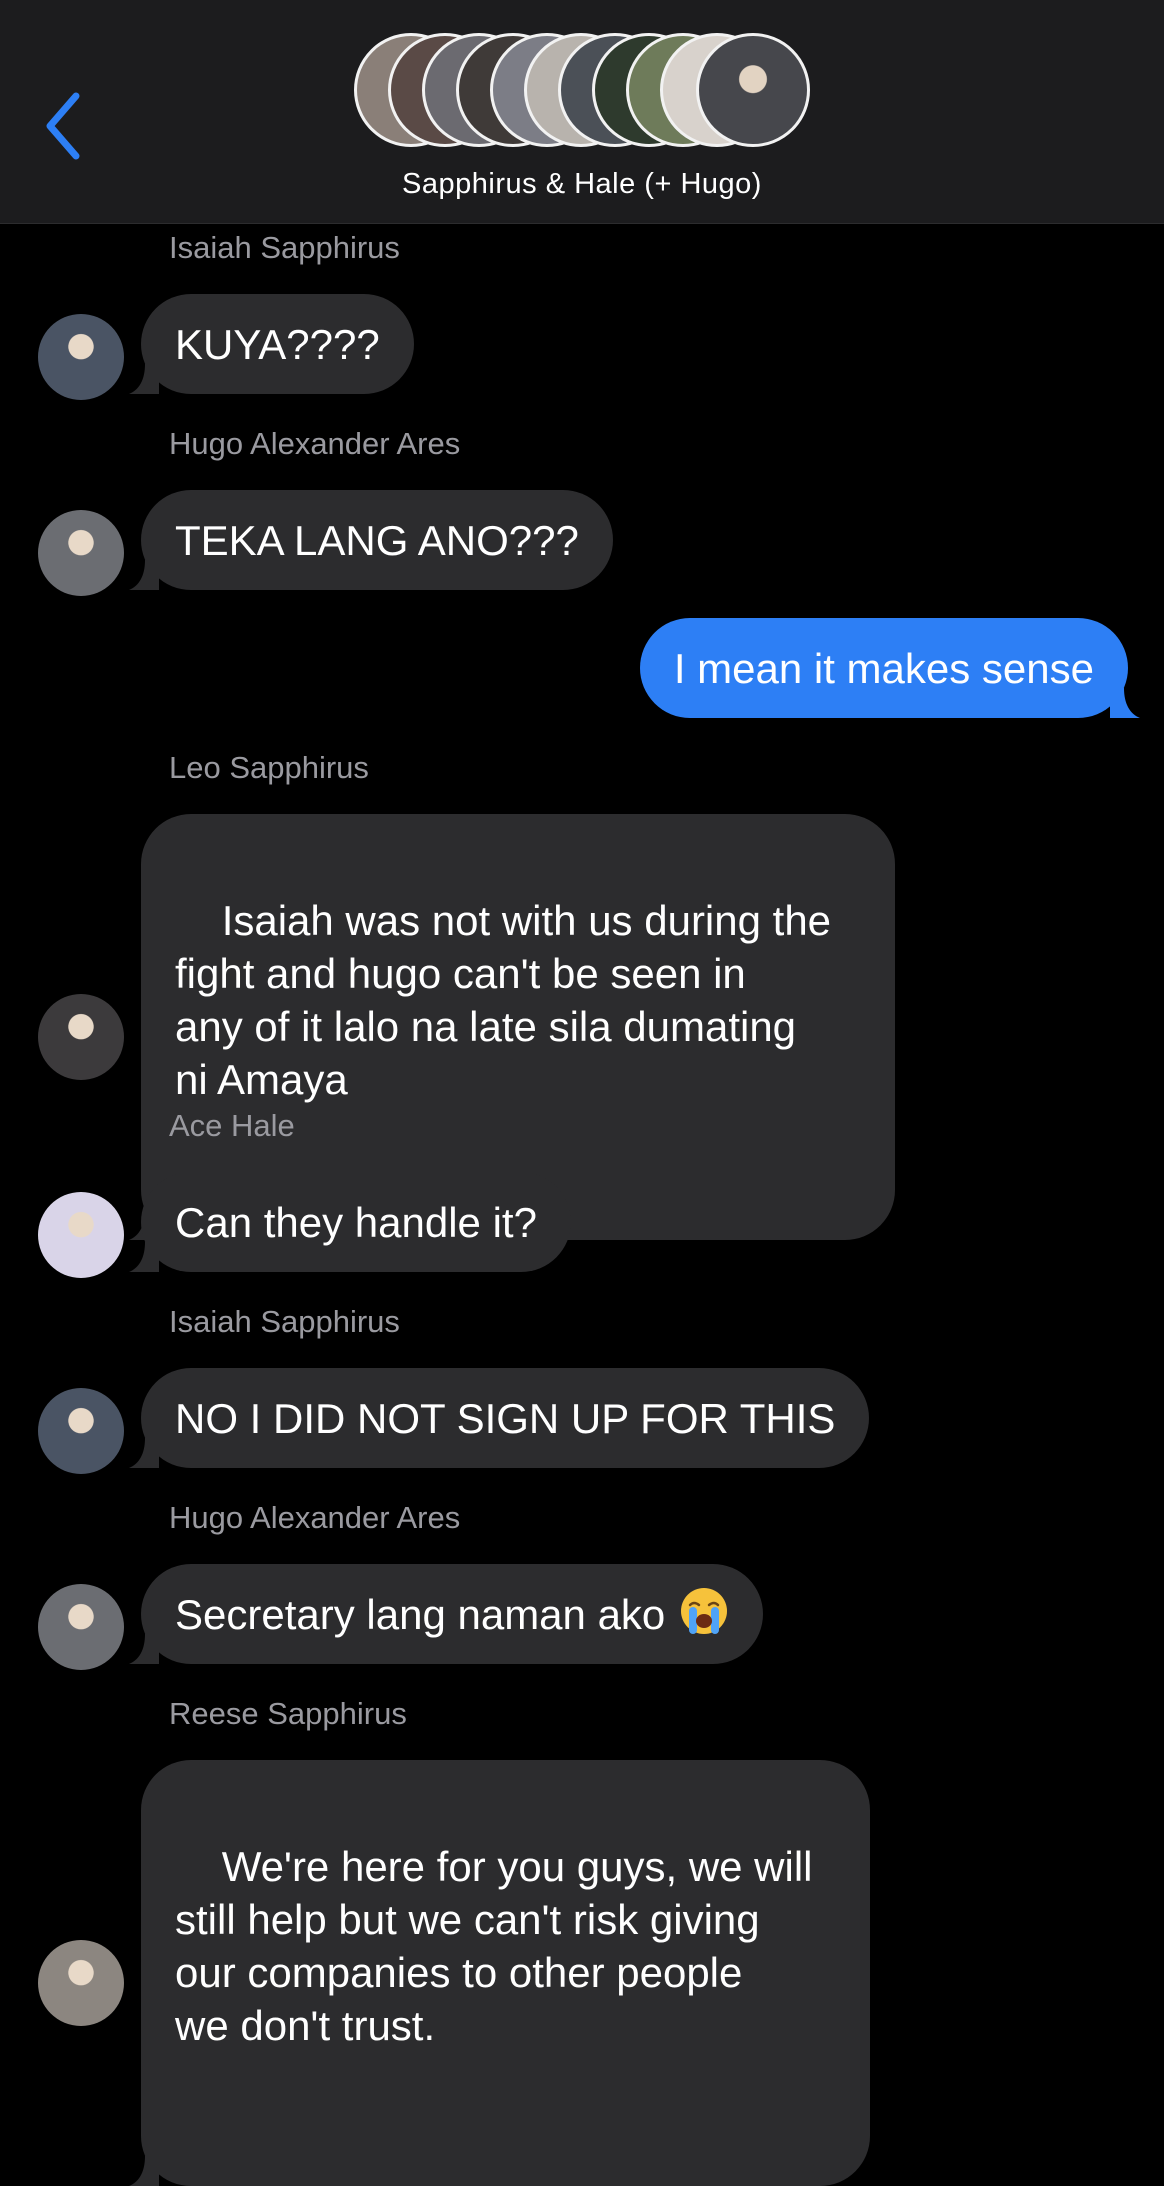  I want to click on chevron-left-icon, so click(63, 126).